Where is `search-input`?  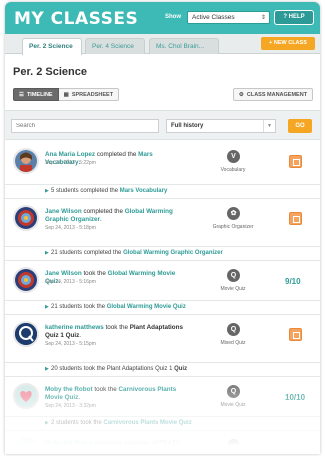
search-input is located at coordinates (85, 126).